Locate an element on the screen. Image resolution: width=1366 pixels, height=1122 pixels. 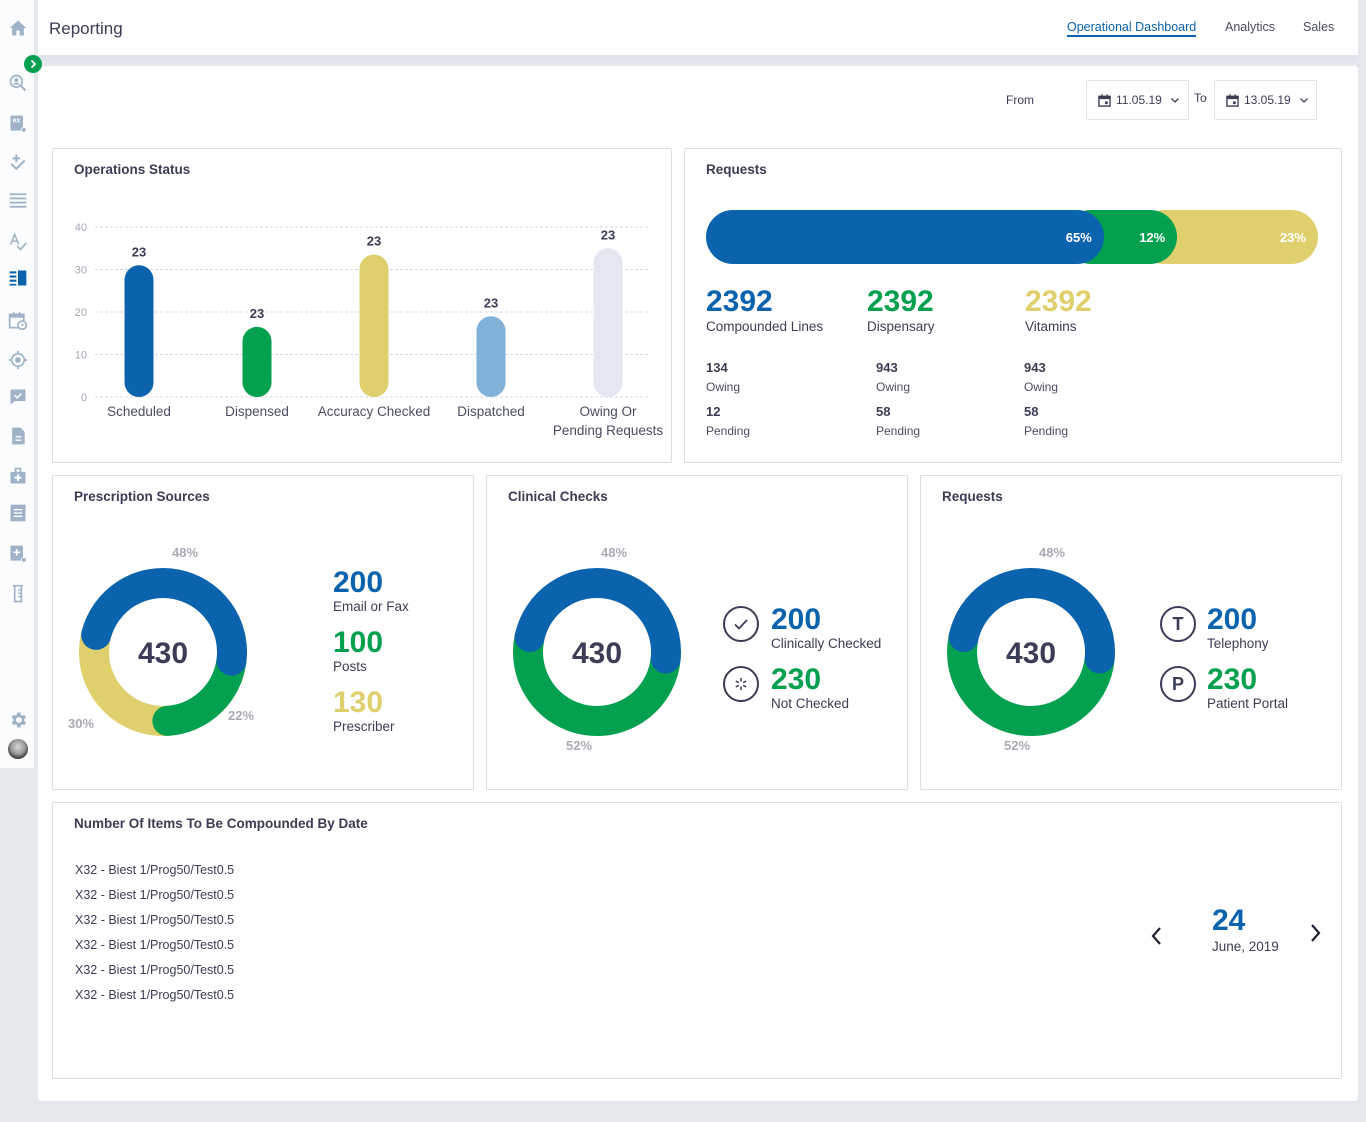
bar-owing-or-pending-requests is located at coordinates (608, 322).